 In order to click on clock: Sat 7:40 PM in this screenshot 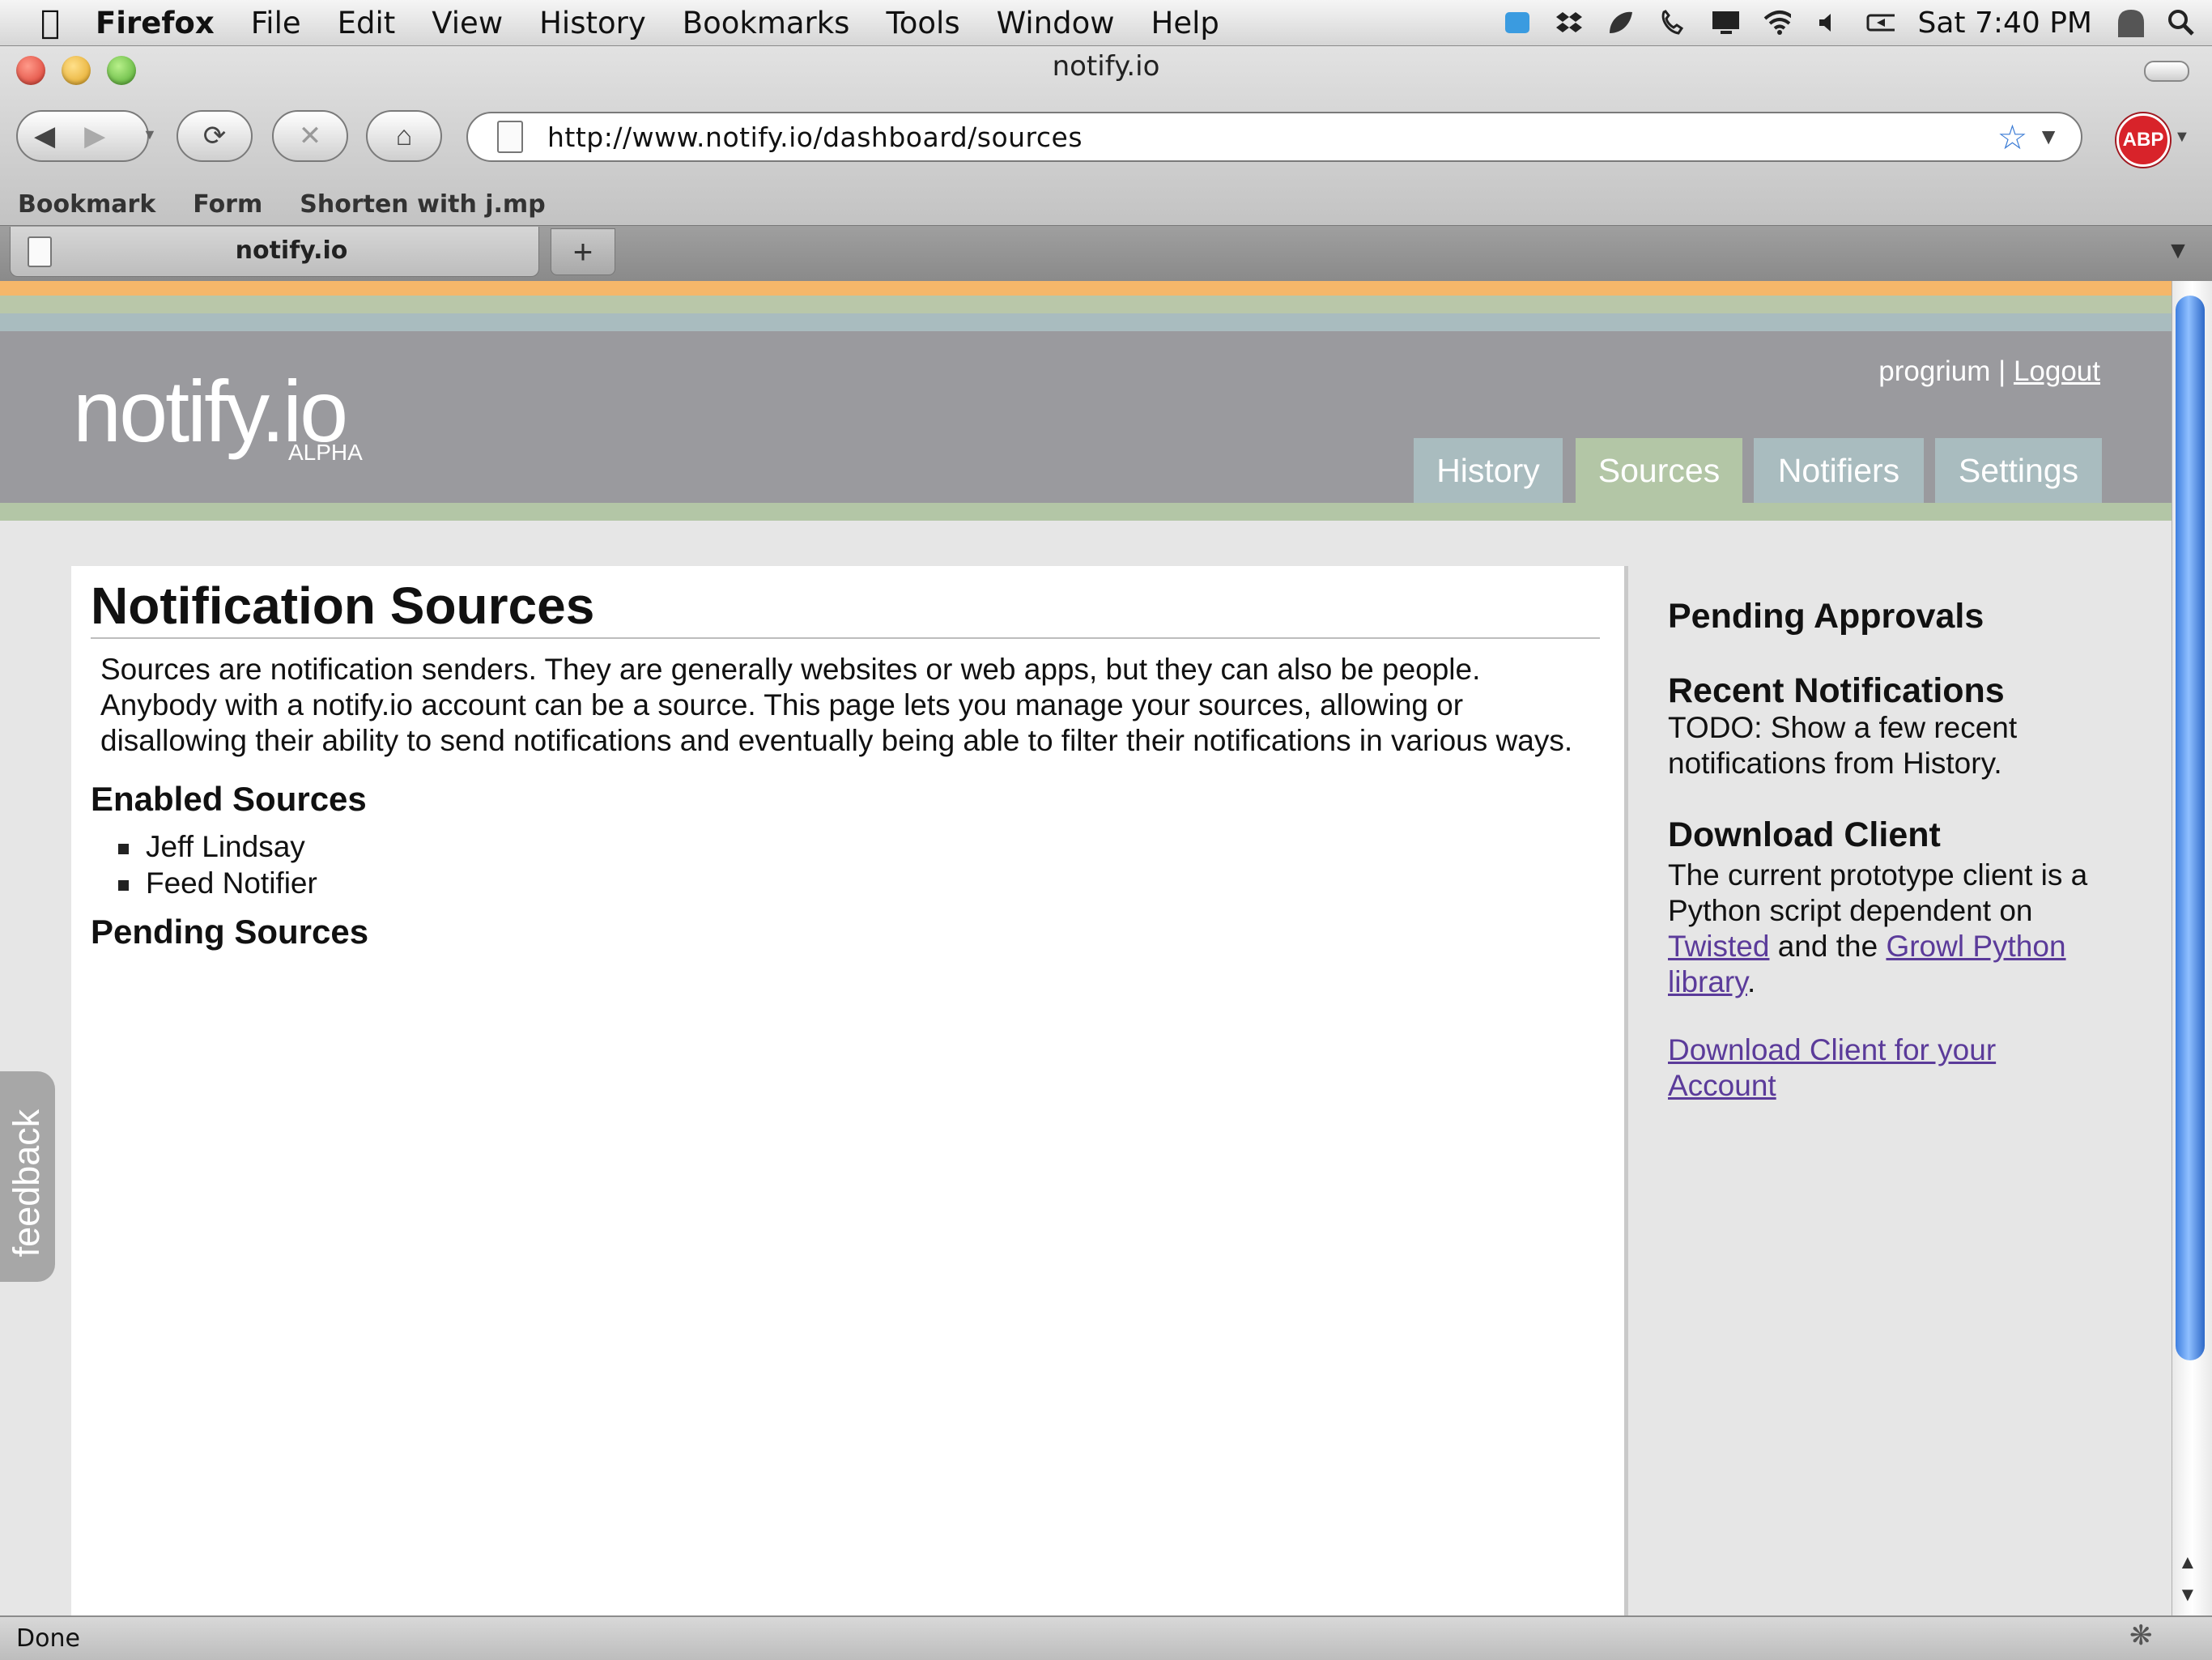, I will do `click(2005, 23)`.